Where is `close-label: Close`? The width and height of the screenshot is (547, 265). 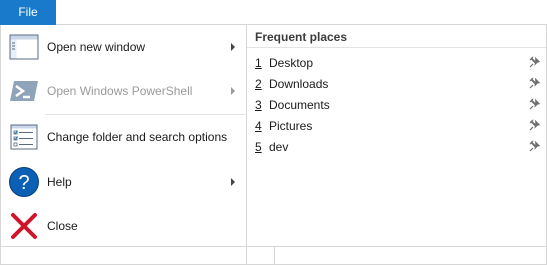
close-label: Close is located at coordinates (62, 226).